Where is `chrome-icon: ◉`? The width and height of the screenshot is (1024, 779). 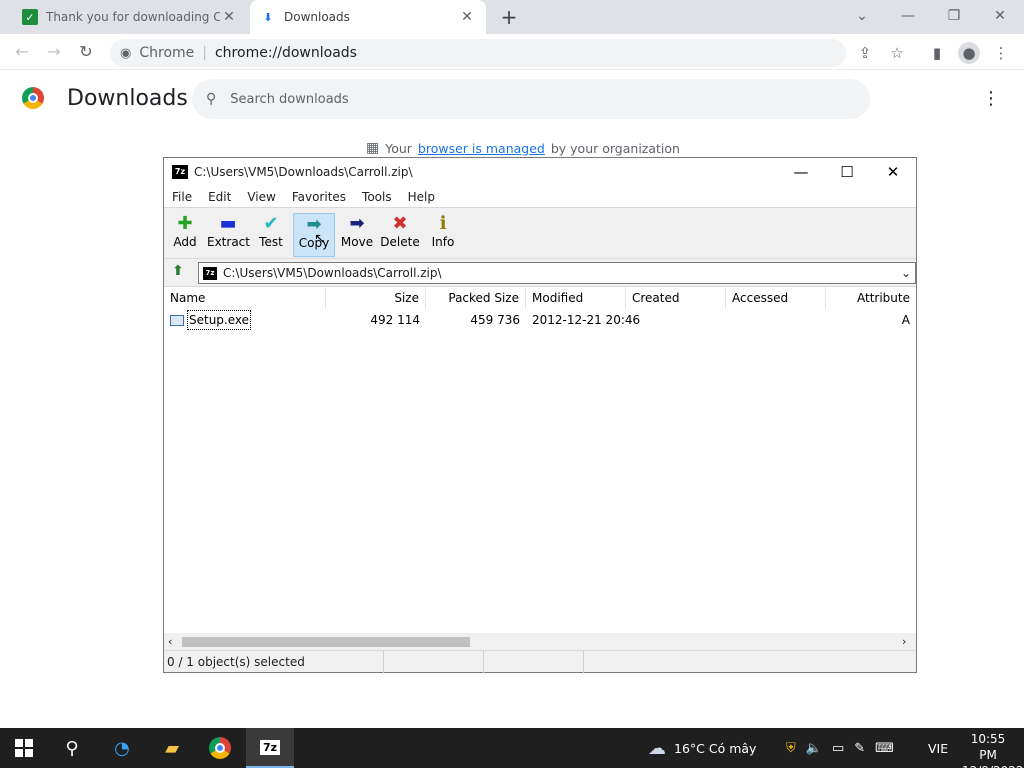
chrome-icon: ◉ is located at coordinates (126, 53).